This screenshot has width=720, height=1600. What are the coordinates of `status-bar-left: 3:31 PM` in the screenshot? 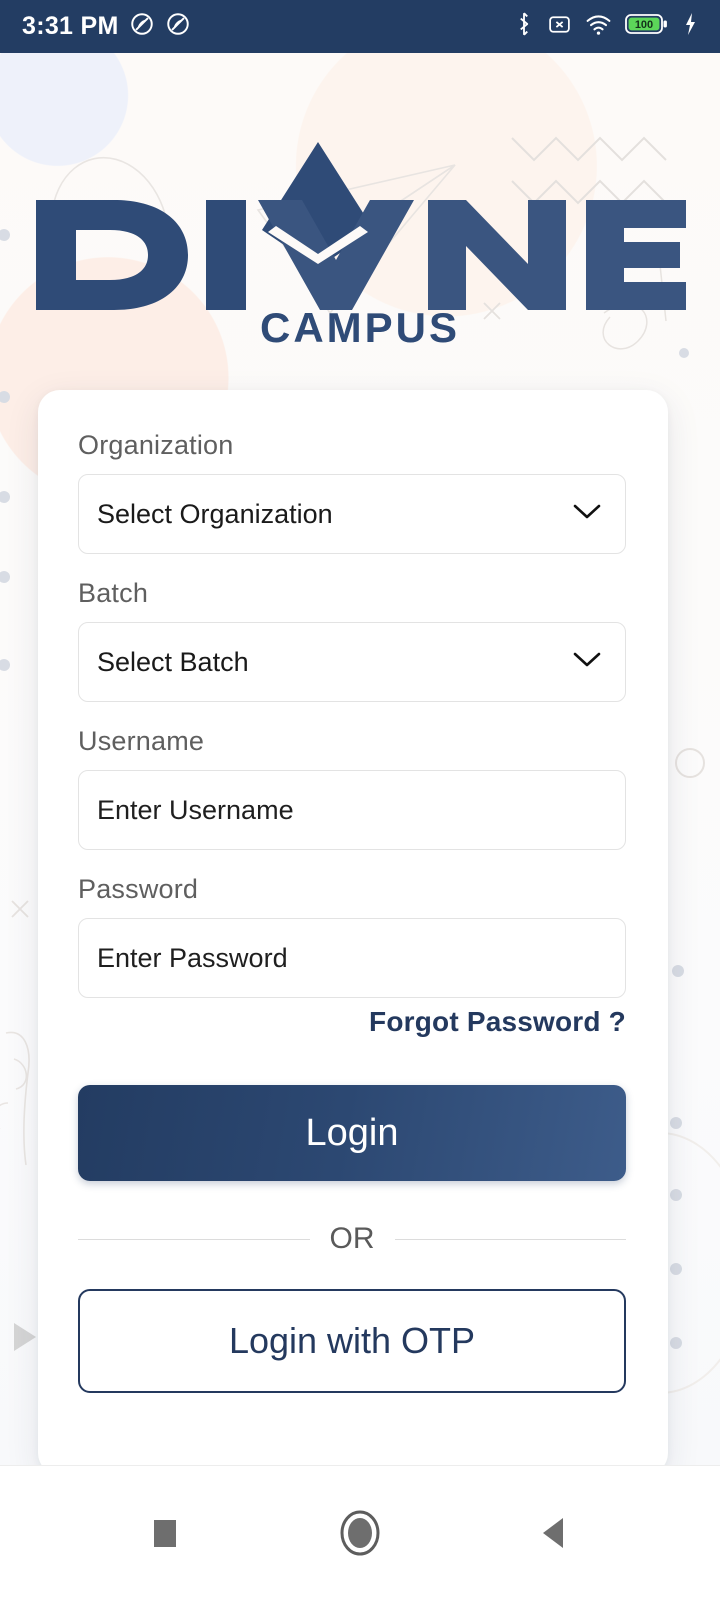 It's located at (106, 26).